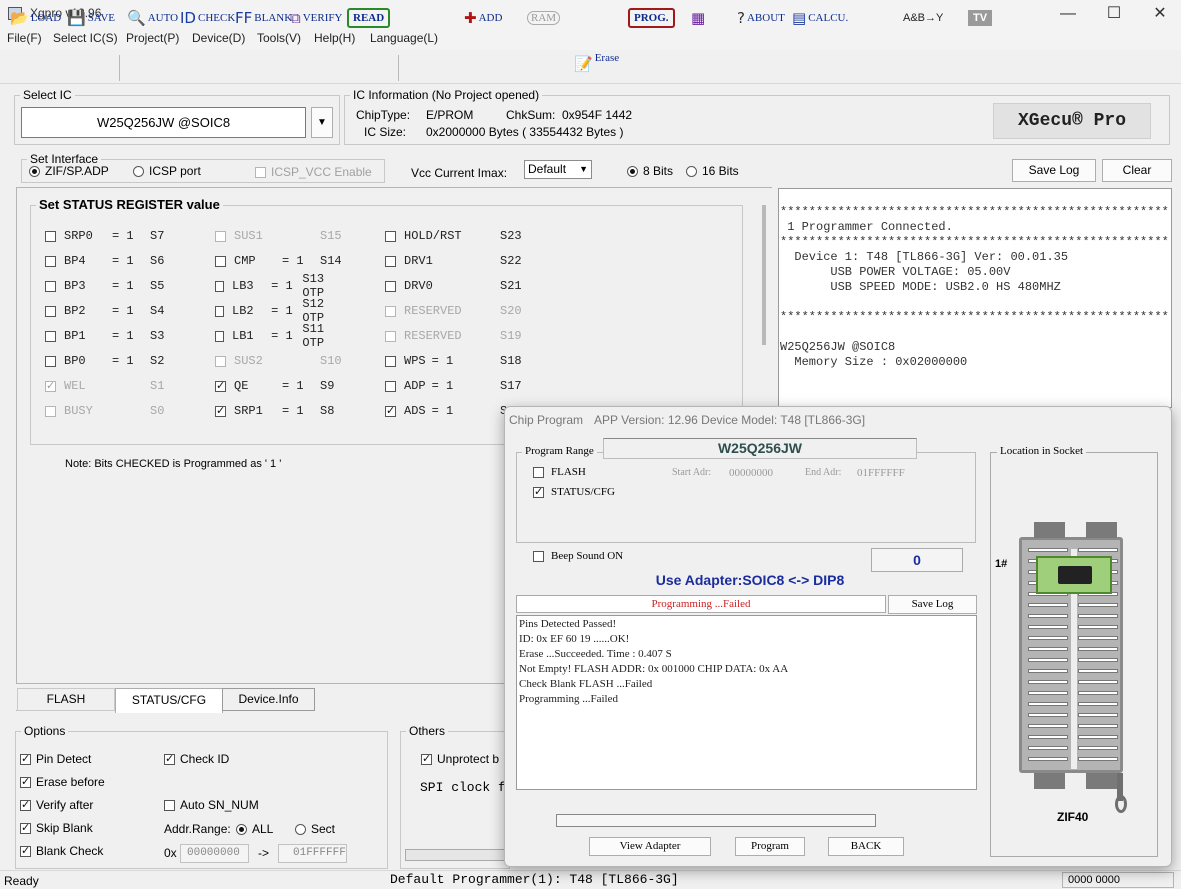 This screenshot has width=1181, height=889. I want to click on status-bit-name: LB3, so click(243, 286).